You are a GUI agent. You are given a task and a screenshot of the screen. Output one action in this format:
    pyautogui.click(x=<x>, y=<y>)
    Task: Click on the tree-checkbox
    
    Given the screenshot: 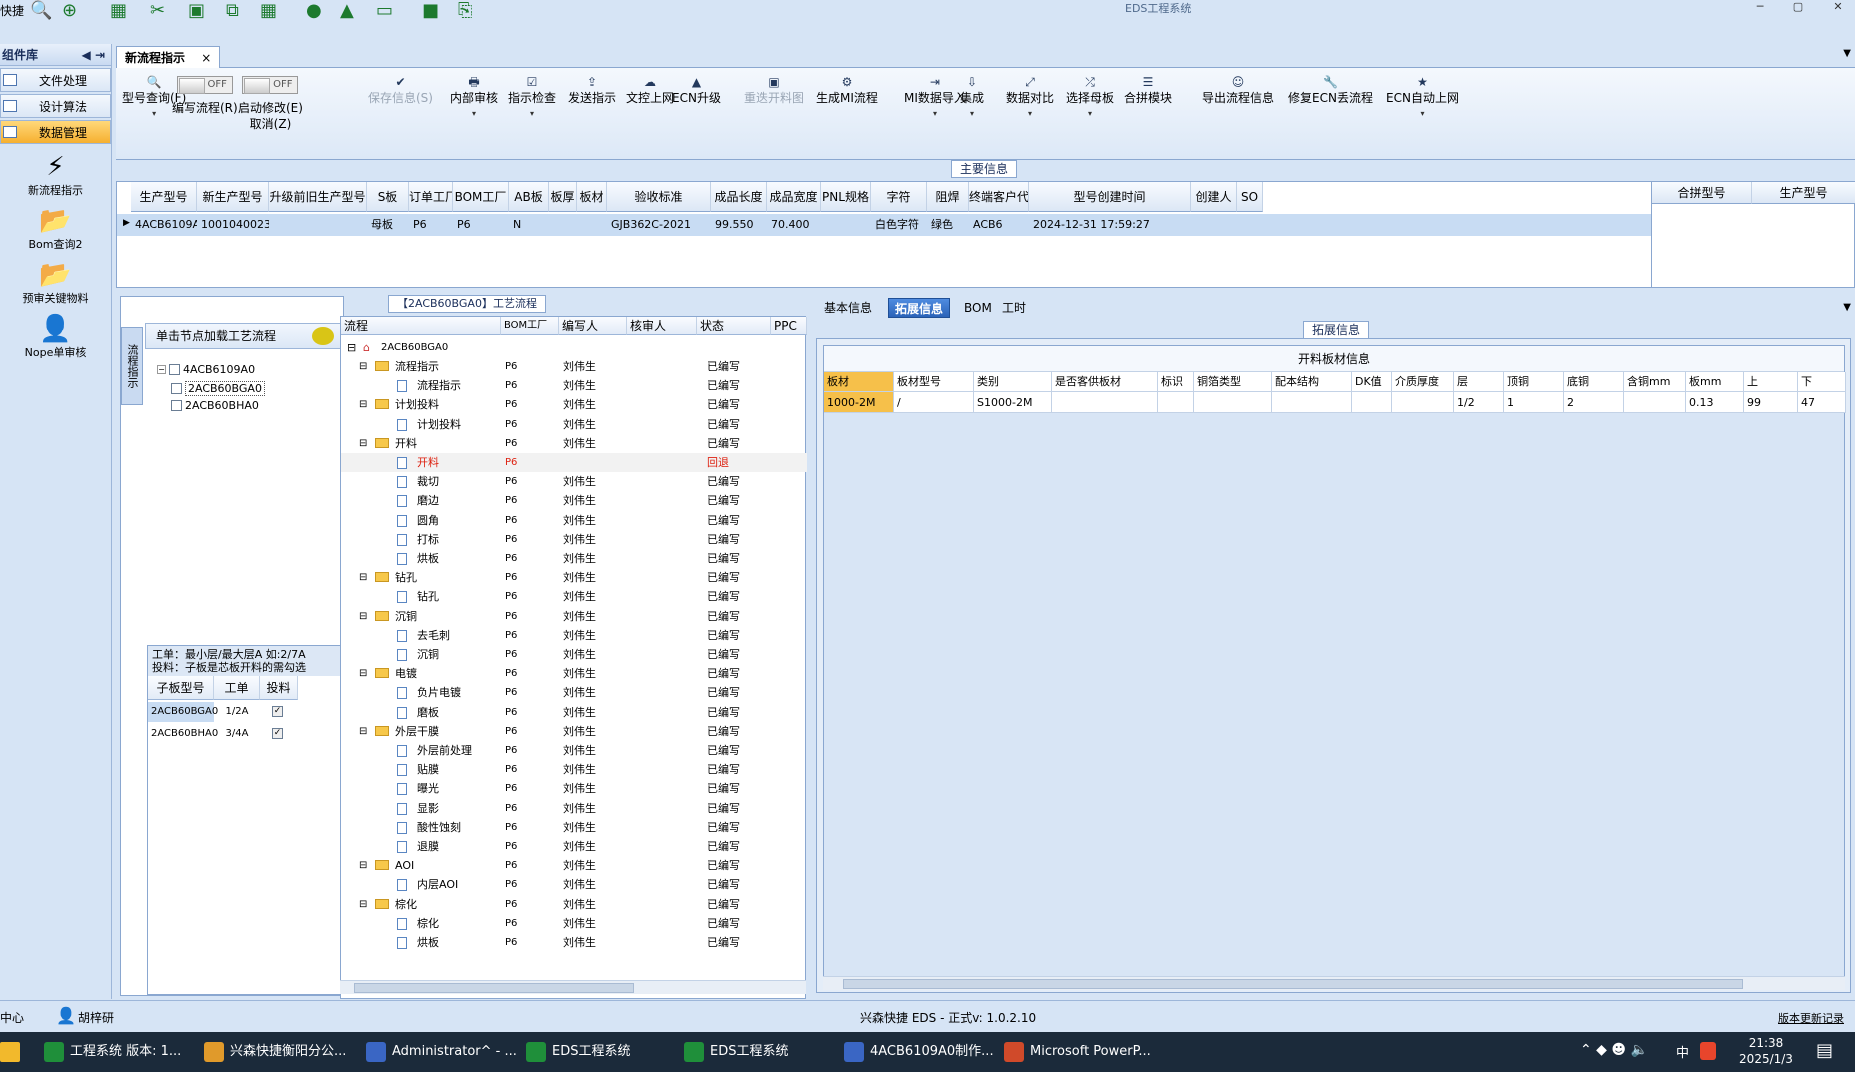 What is the action you would take?
    pyautogui.click(x=176, y=405)
    